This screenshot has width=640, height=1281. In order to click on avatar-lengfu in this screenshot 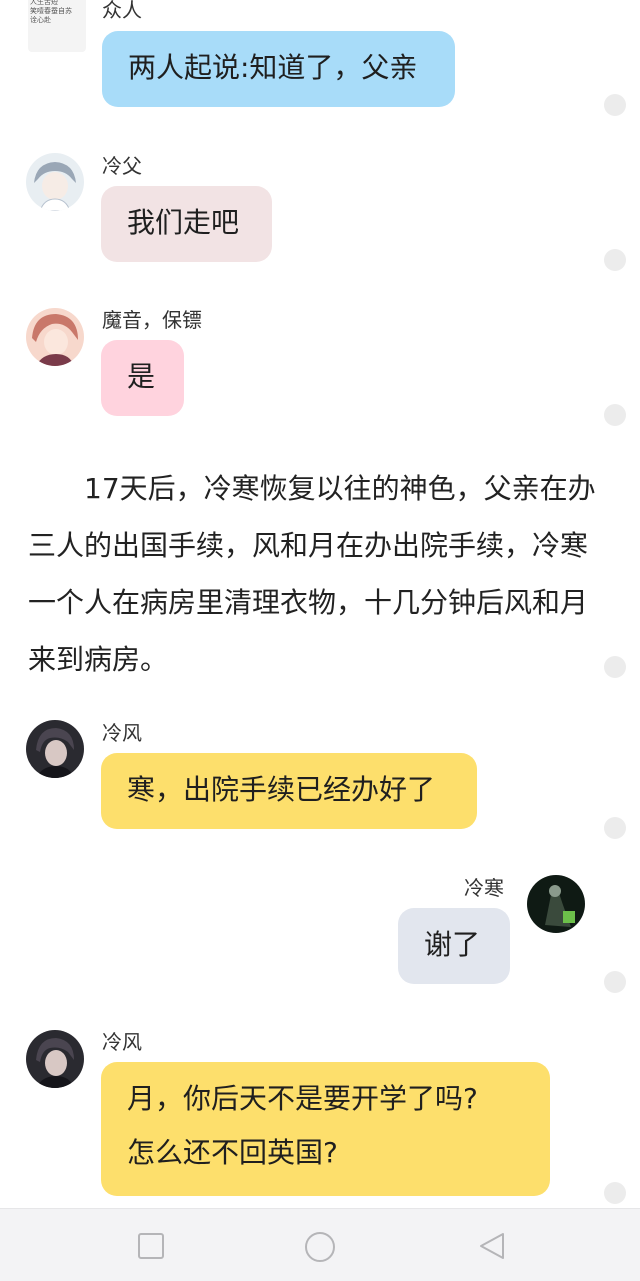, I will do `click(55, 182)`.